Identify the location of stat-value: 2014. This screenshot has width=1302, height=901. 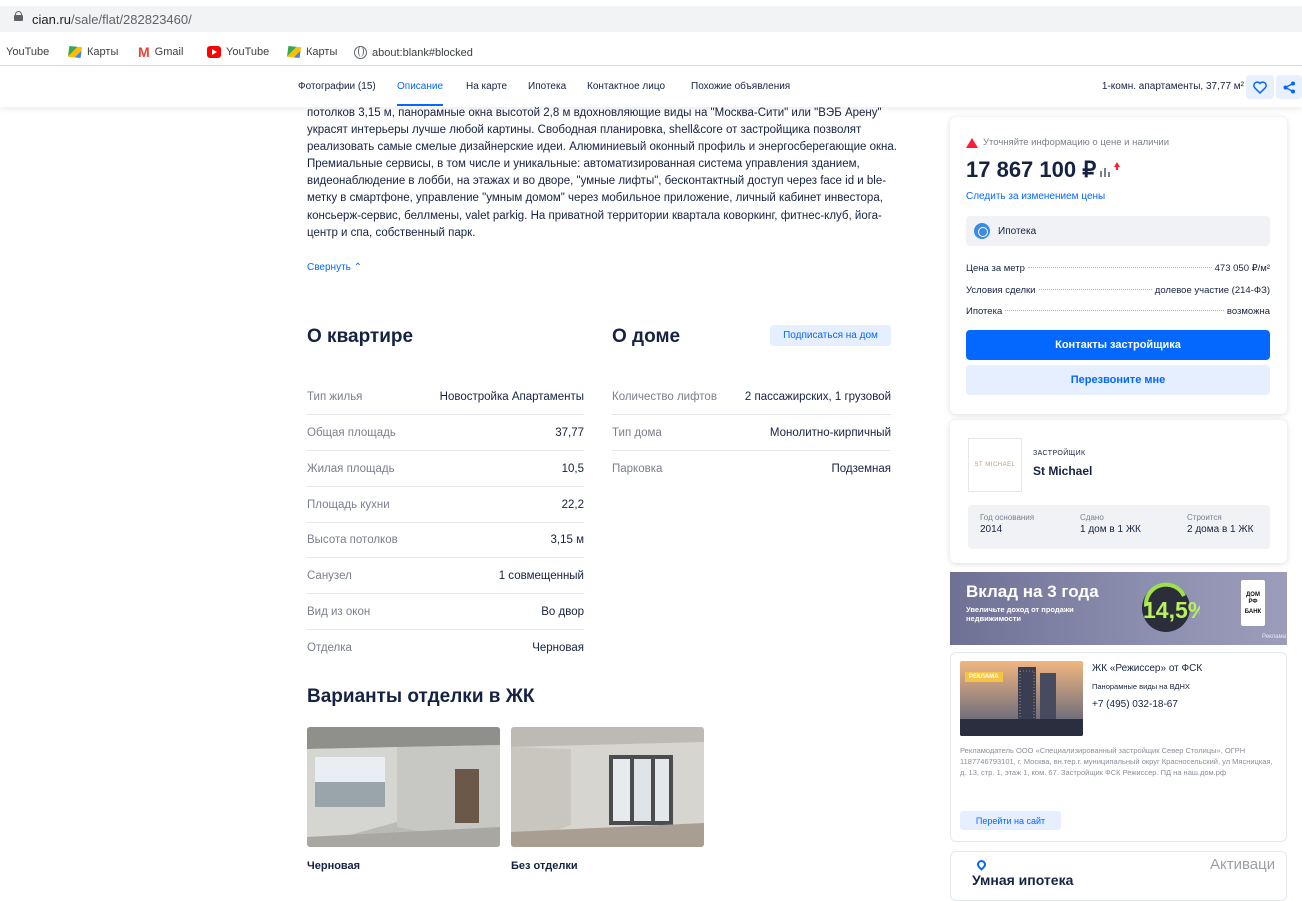
(991, 529).